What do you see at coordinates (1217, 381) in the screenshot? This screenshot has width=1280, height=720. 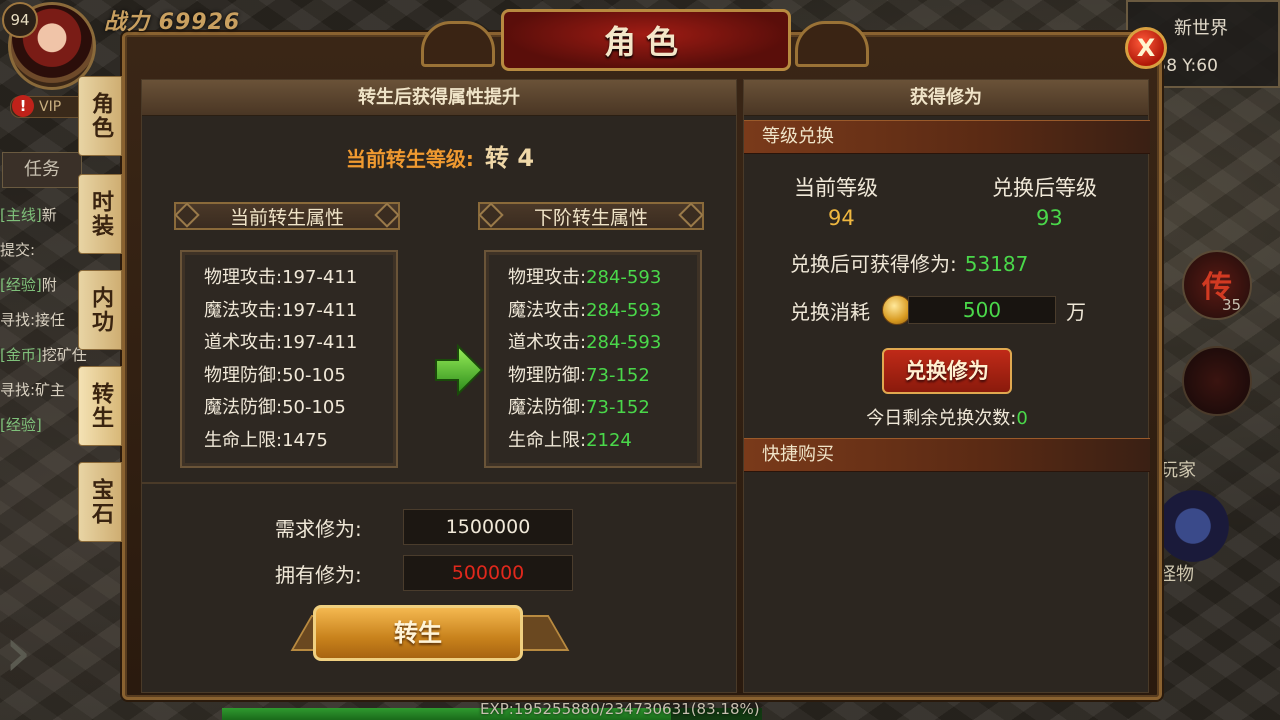 I see `skill-orb-secondary` at bounding box center [1217, 381].